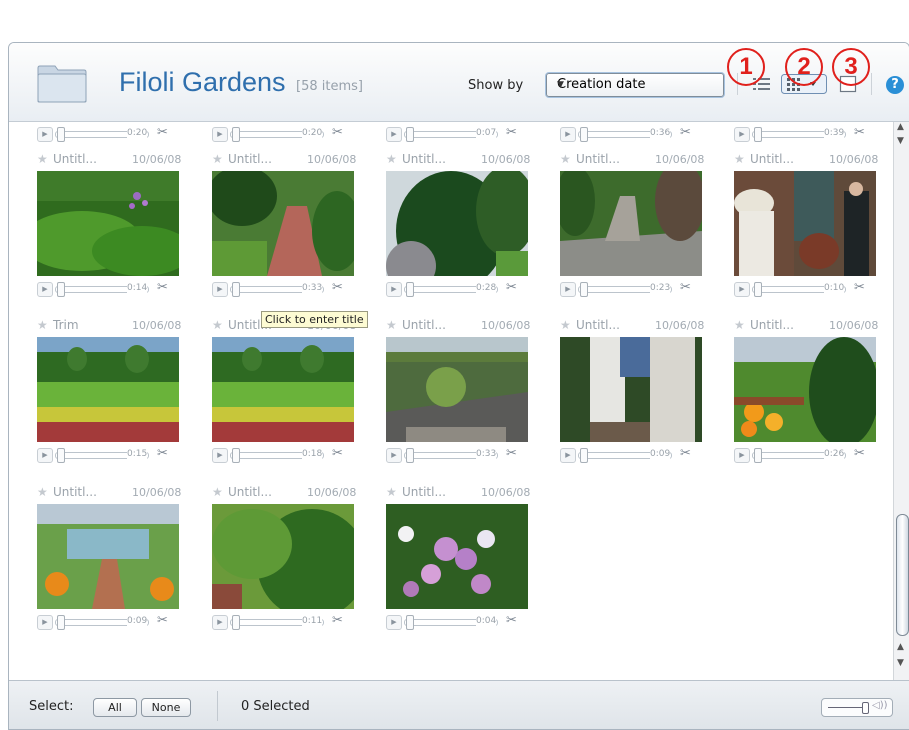 Image resolution: width=909 pixels, height=730 pixels. What do you see at coordinates (635, 85) in the screenshot?
I see `show-by-select: Creation date ▼` at bounding box center [635, 85].